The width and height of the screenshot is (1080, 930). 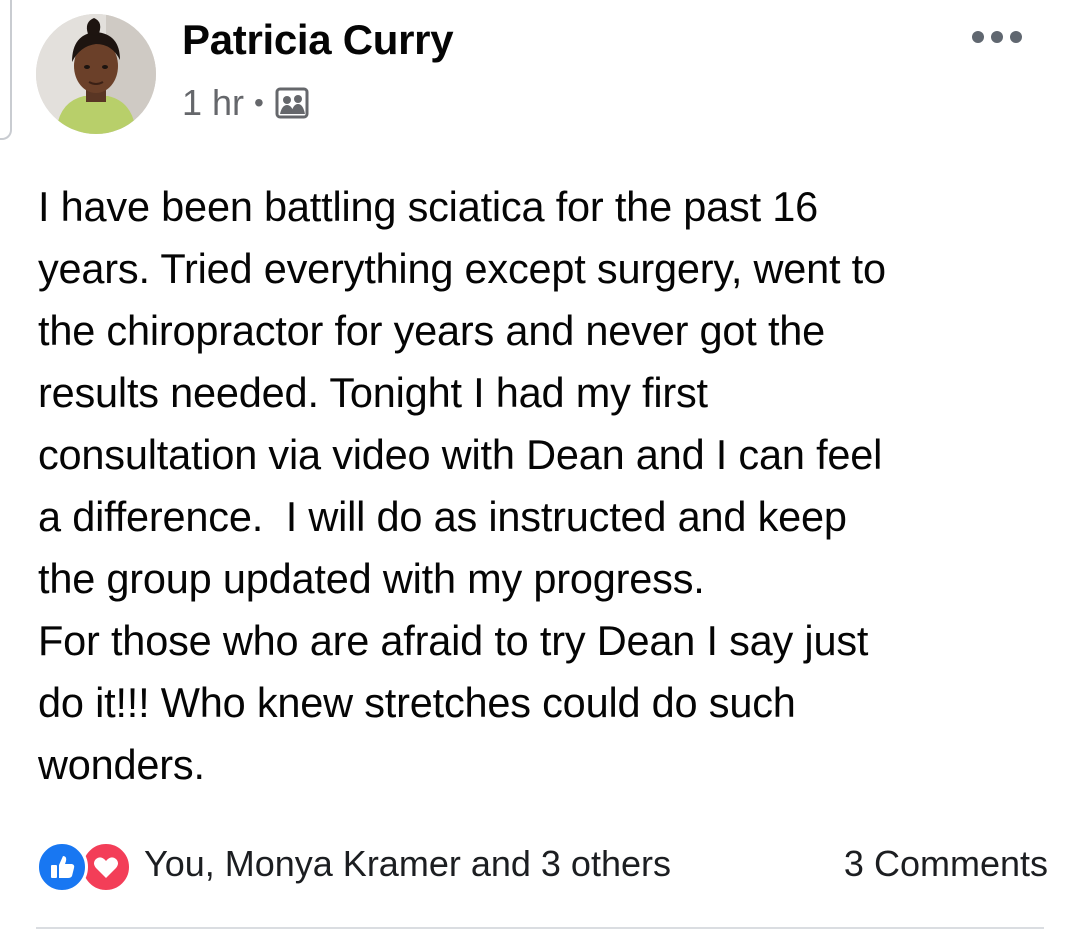 What do you see at coordinates (540, 928) in the screenshot?
I see `divider` at bounding box center [540, 928].